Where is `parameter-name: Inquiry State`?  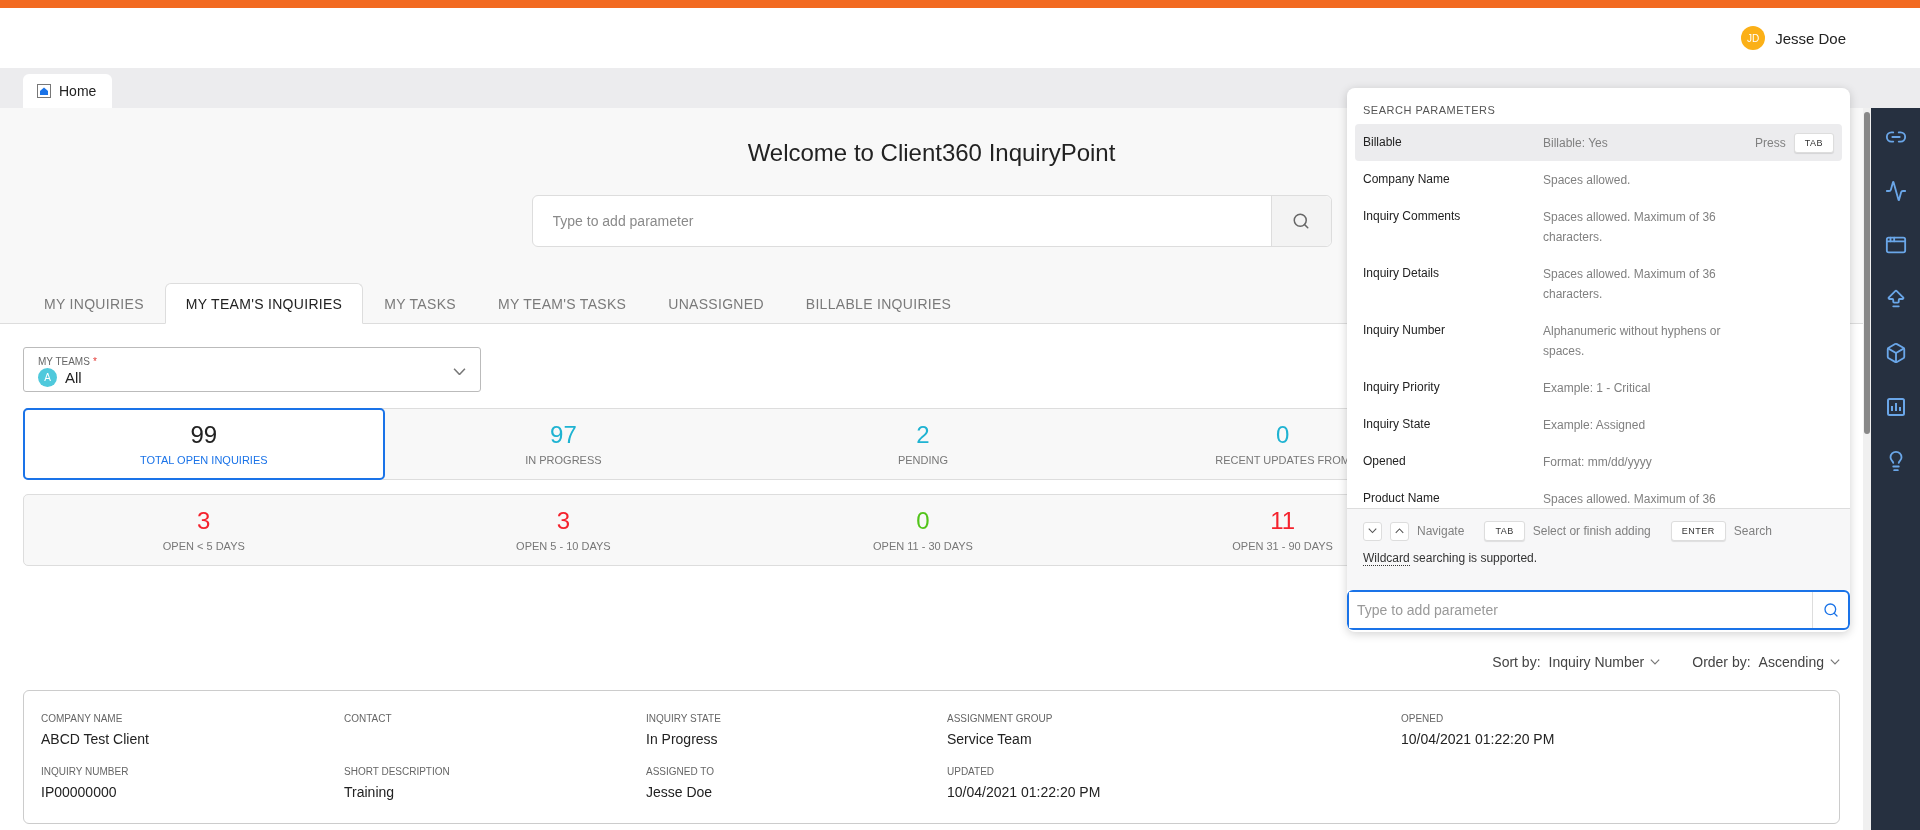 parameter-name: Inquiry State is located at coordinates (1397, 424).